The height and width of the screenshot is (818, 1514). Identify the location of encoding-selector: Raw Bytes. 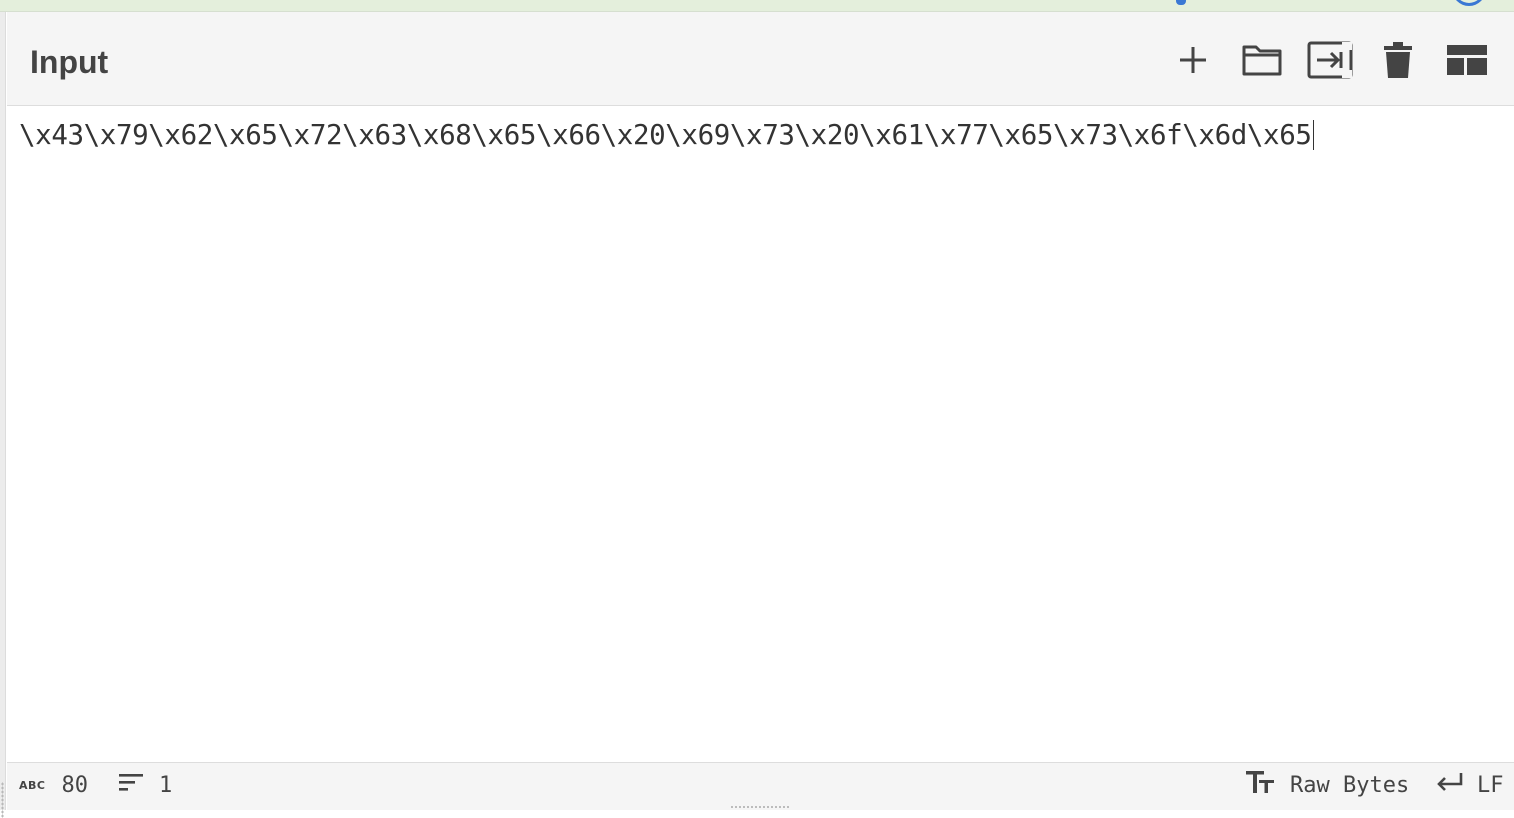
(1327, 785).